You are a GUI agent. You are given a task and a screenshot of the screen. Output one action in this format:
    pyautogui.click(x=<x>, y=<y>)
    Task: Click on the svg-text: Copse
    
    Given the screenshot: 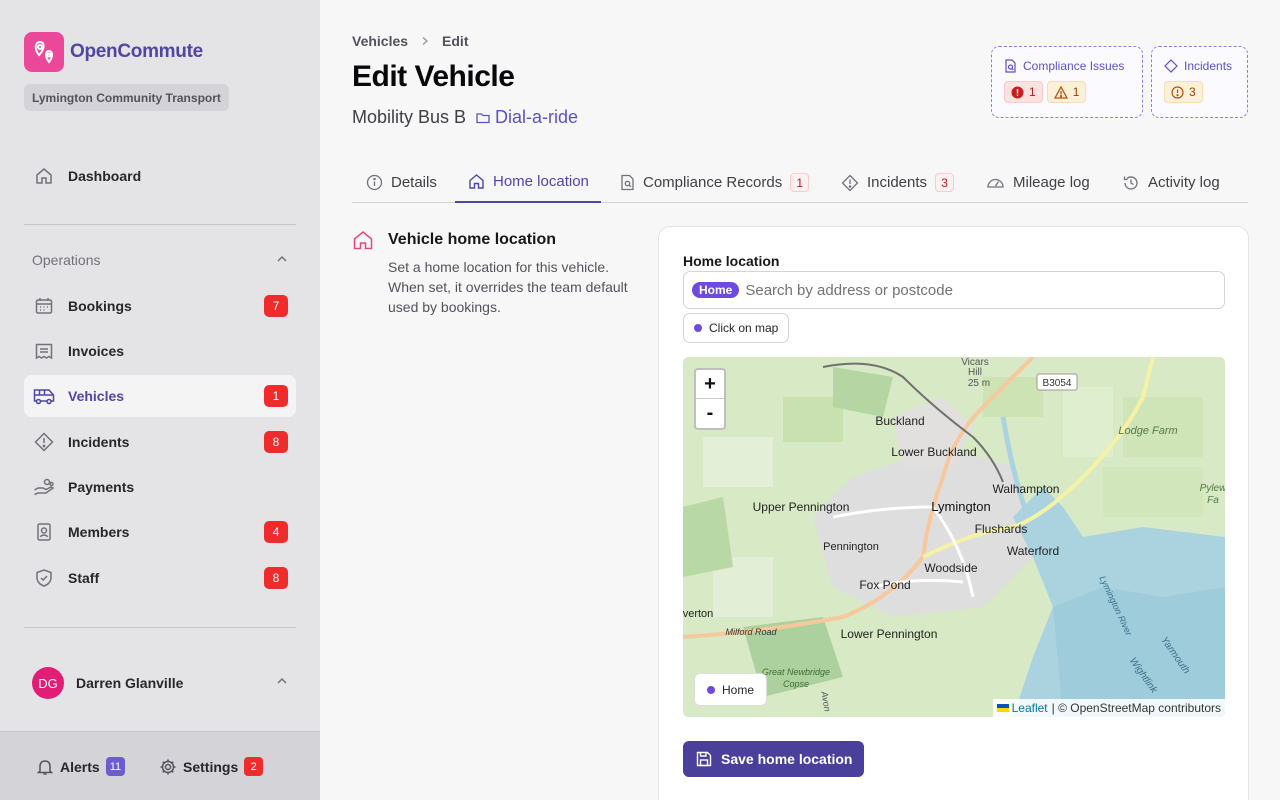 What is the action you would take?
    pyautogui.click(x=796, y=684)
    